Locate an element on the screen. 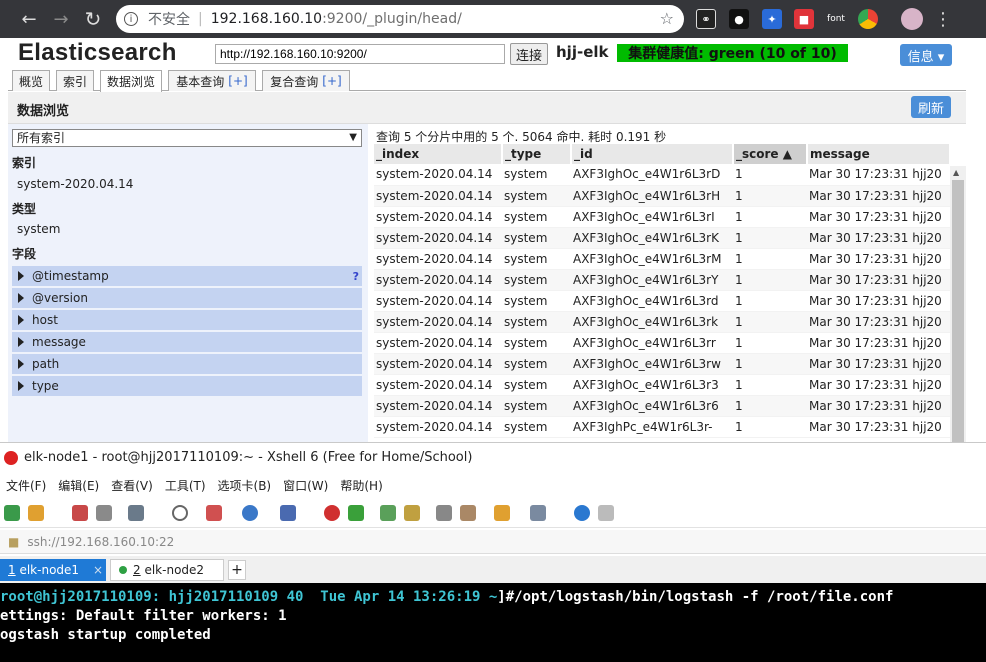 This screenshot has width=986, height=662. extension-mask-icon: ● is located at coordinates (739, 19).